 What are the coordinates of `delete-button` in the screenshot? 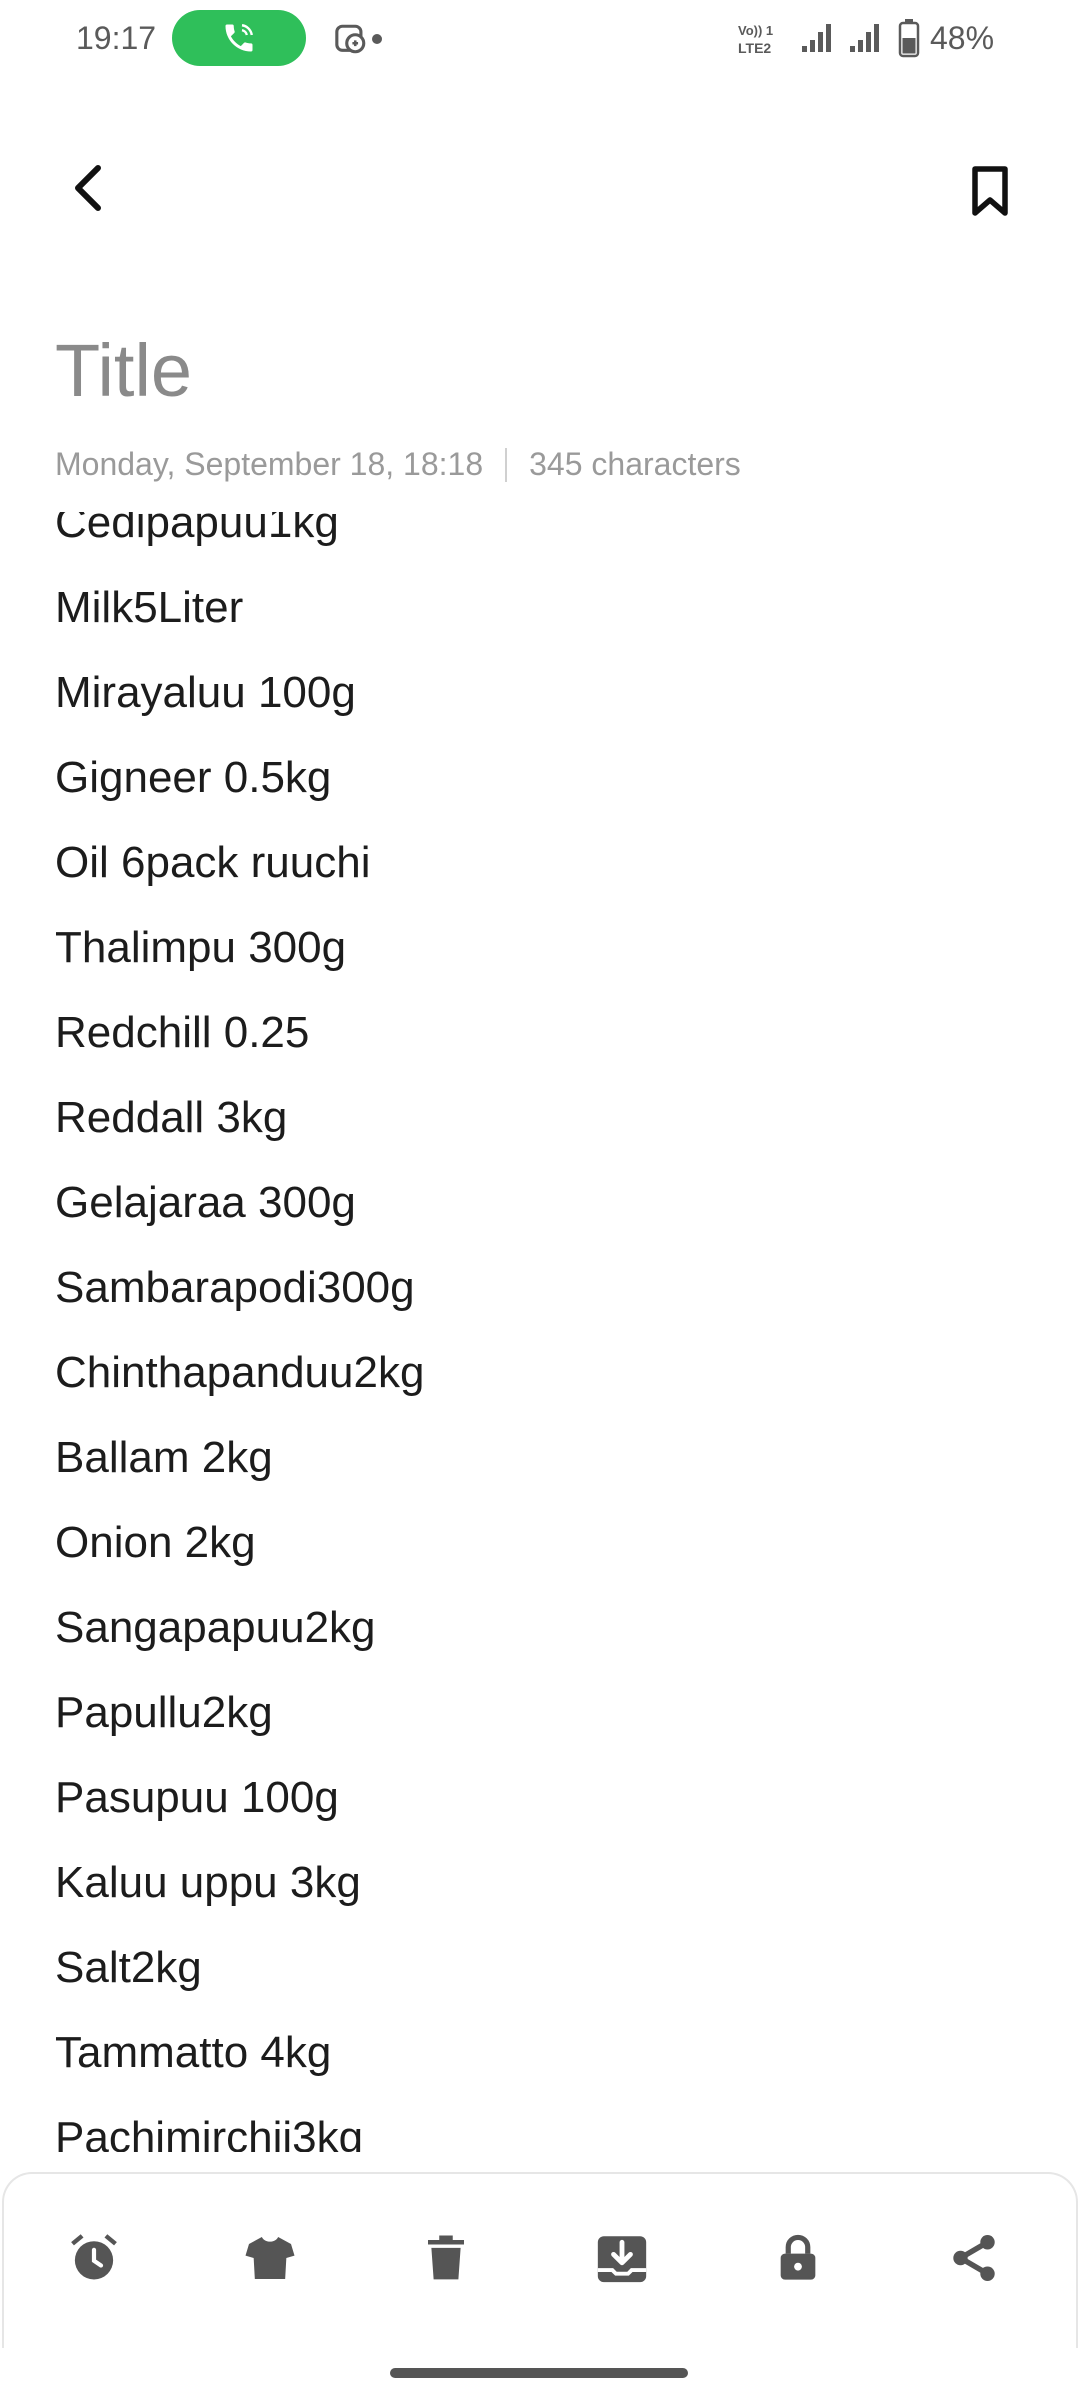 It's located at (446, 2258).